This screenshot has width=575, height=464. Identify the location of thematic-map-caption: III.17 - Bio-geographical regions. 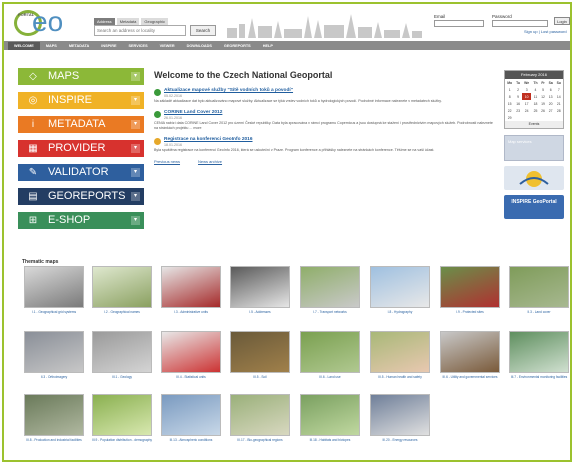
(260, 440).